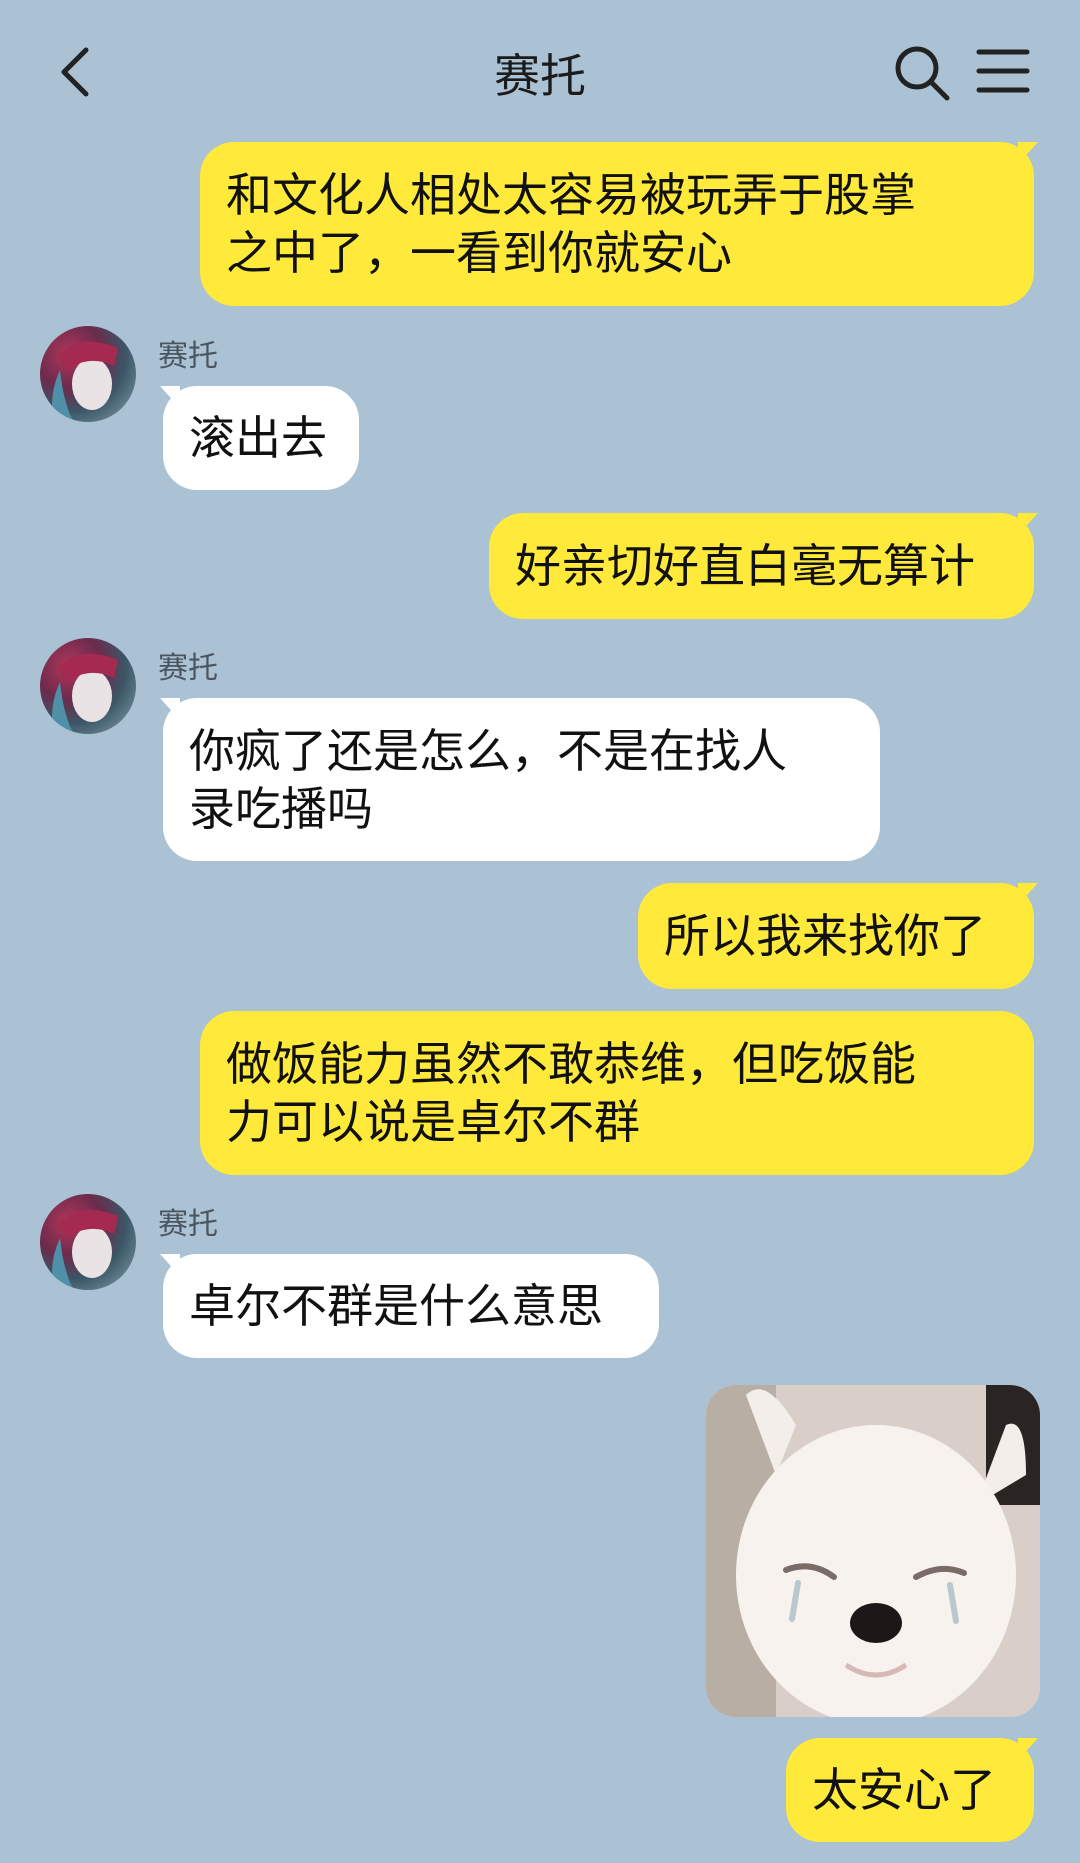 The image size is (1080, 1863). What do you see at coordinates (540, 70) in the screenshot?
I see `chat-header: 赛托` at bounding box center [540, 70].